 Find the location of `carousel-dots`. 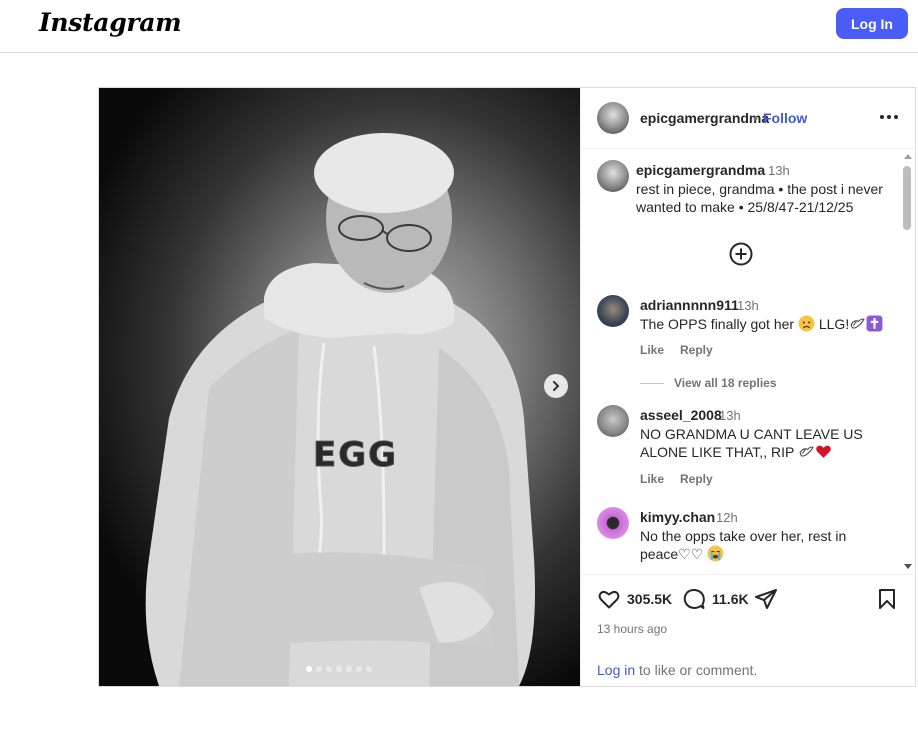

carousel-dots is located at coordinates (339, 669).